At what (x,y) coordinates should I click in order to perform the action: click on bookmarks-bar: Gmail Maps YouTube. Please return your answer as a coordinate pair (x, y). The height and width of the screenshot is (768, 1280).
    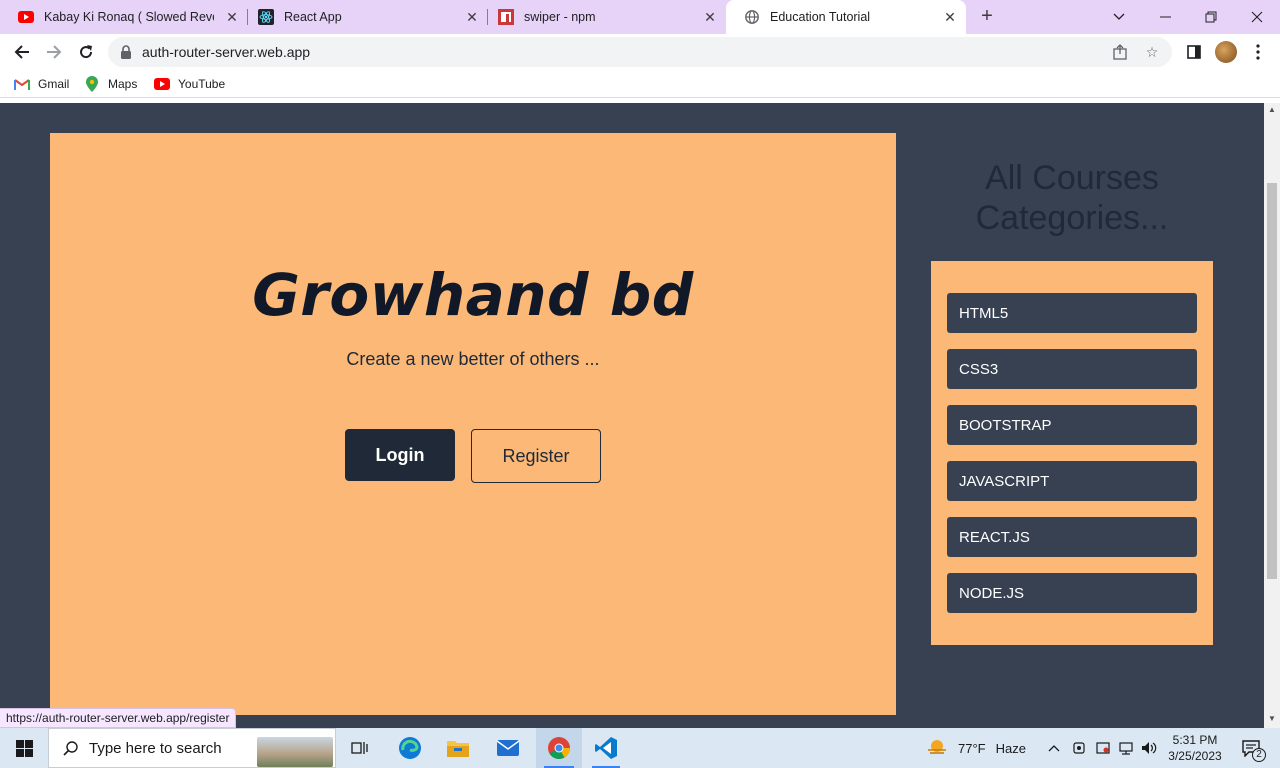
    Looking at the image, I should click on (640, 84).